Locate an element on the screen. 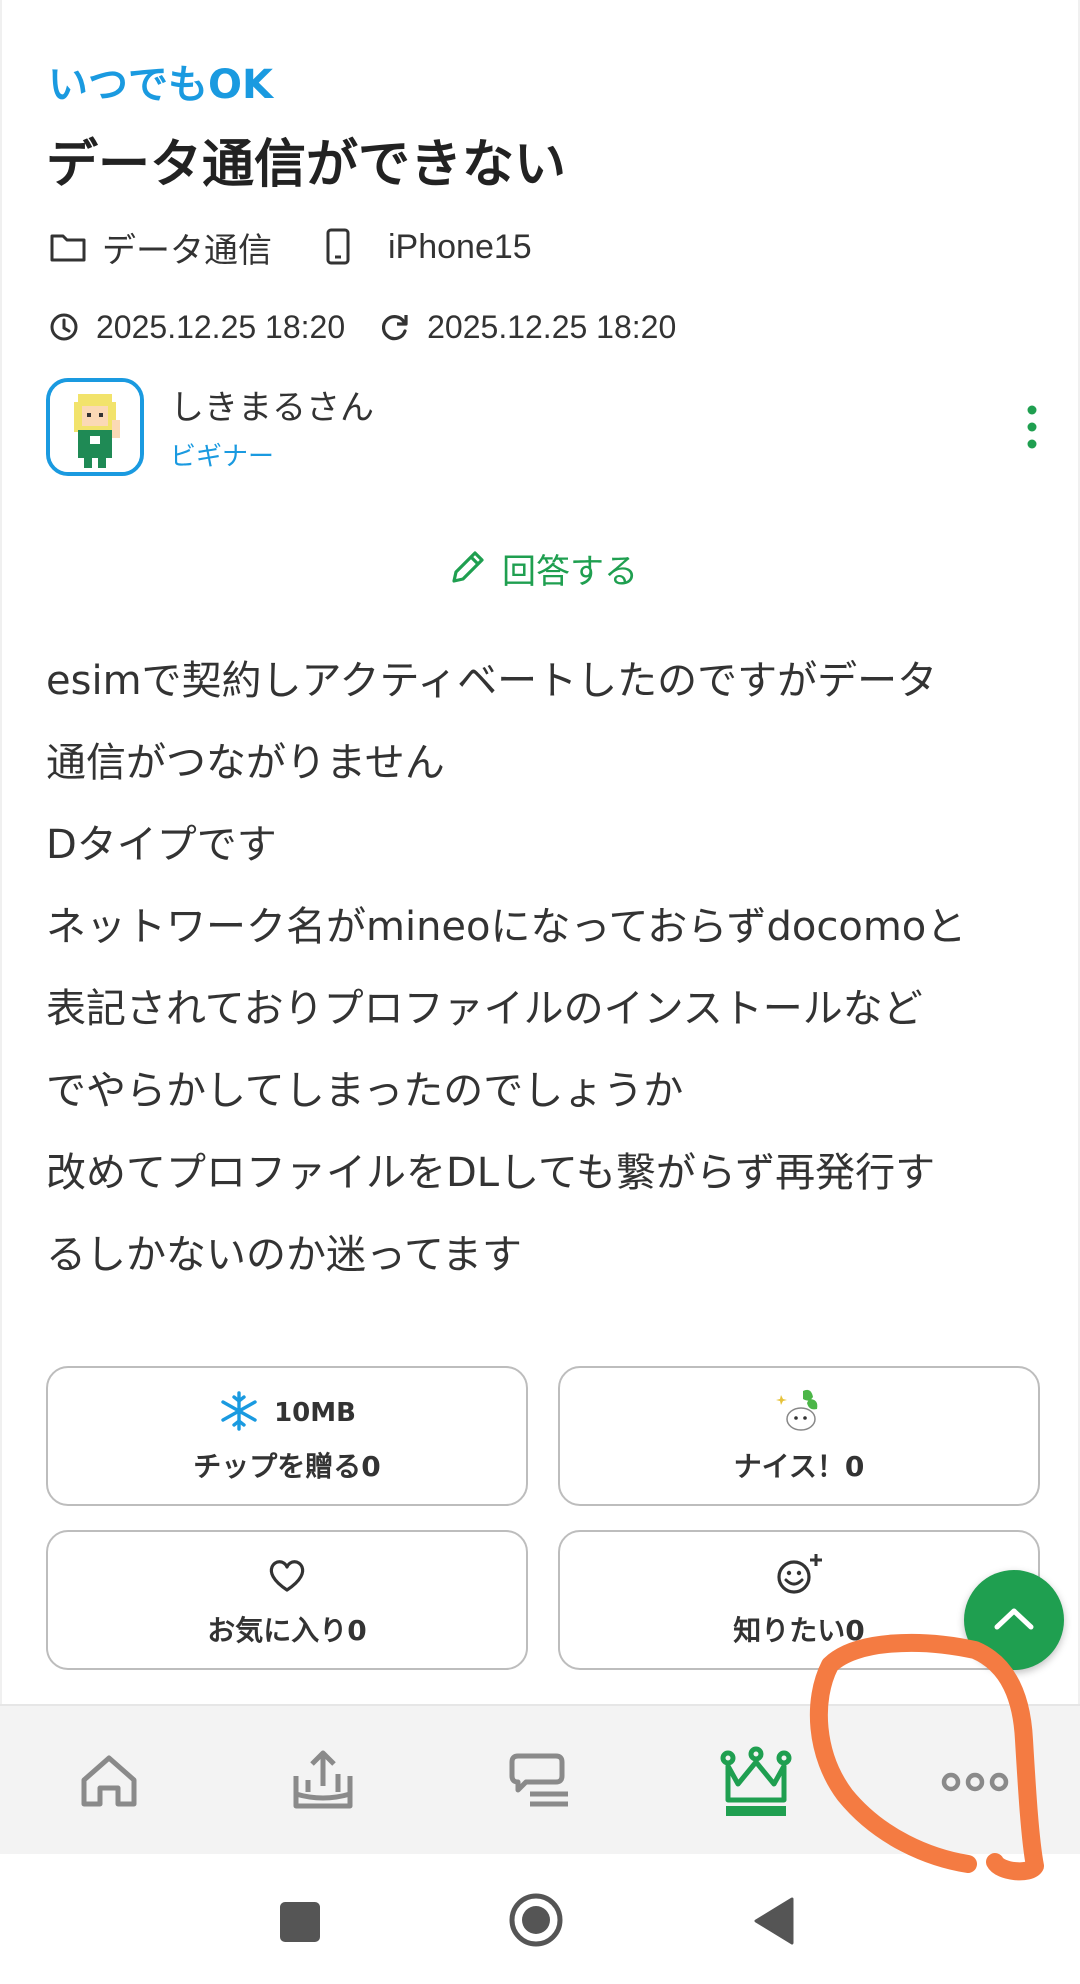 The width and height of the screenshot is (1080, 1984). body-line: Dタイプです is located at coordinates (161, 845).